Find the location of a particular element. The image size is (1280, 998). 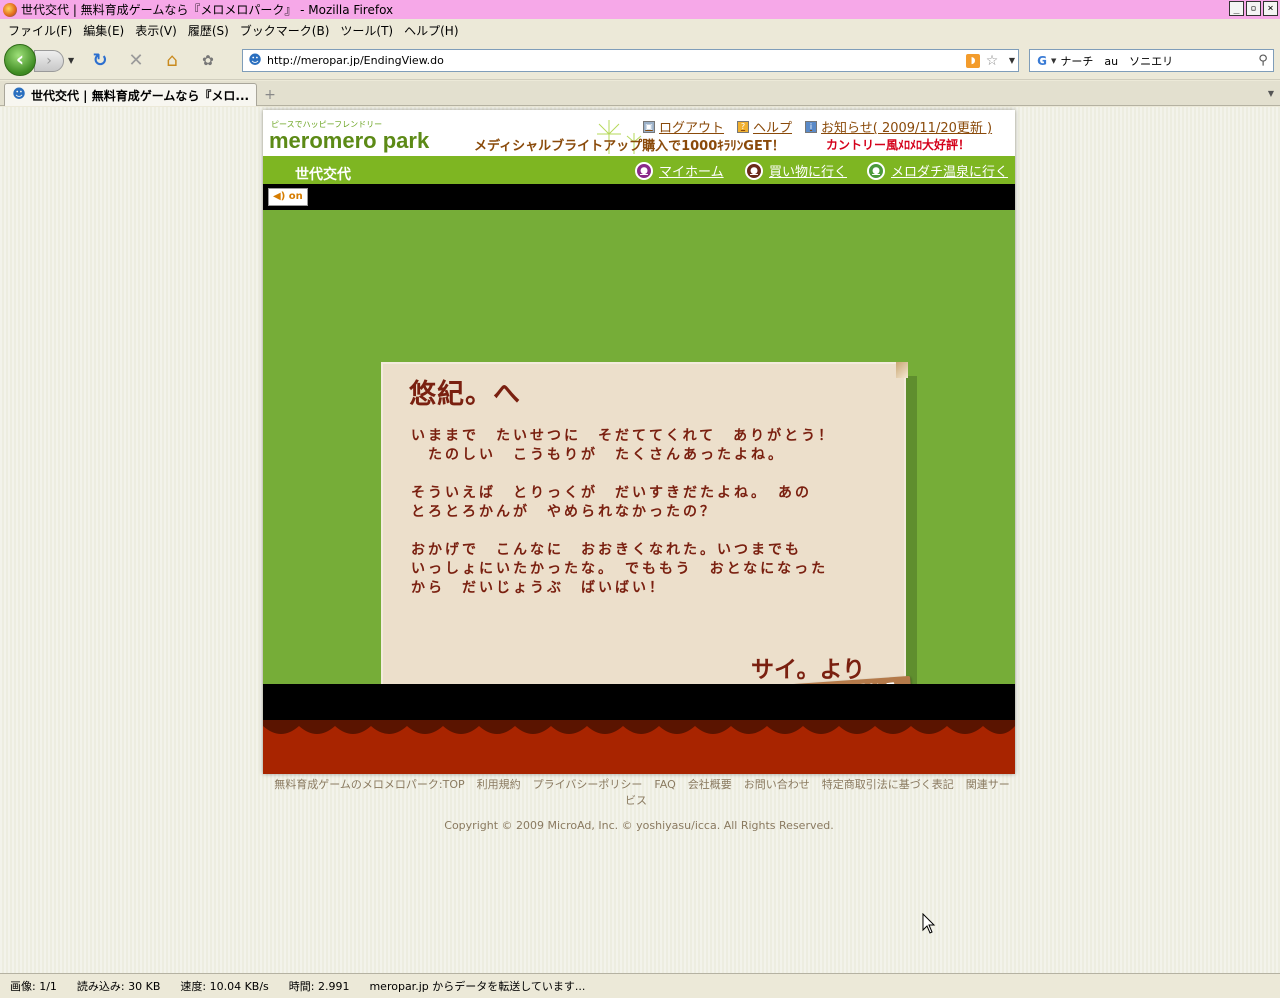

footer-link-tokutei: 特定商取引法に基づく表記 is located at coordinates (888, 784).